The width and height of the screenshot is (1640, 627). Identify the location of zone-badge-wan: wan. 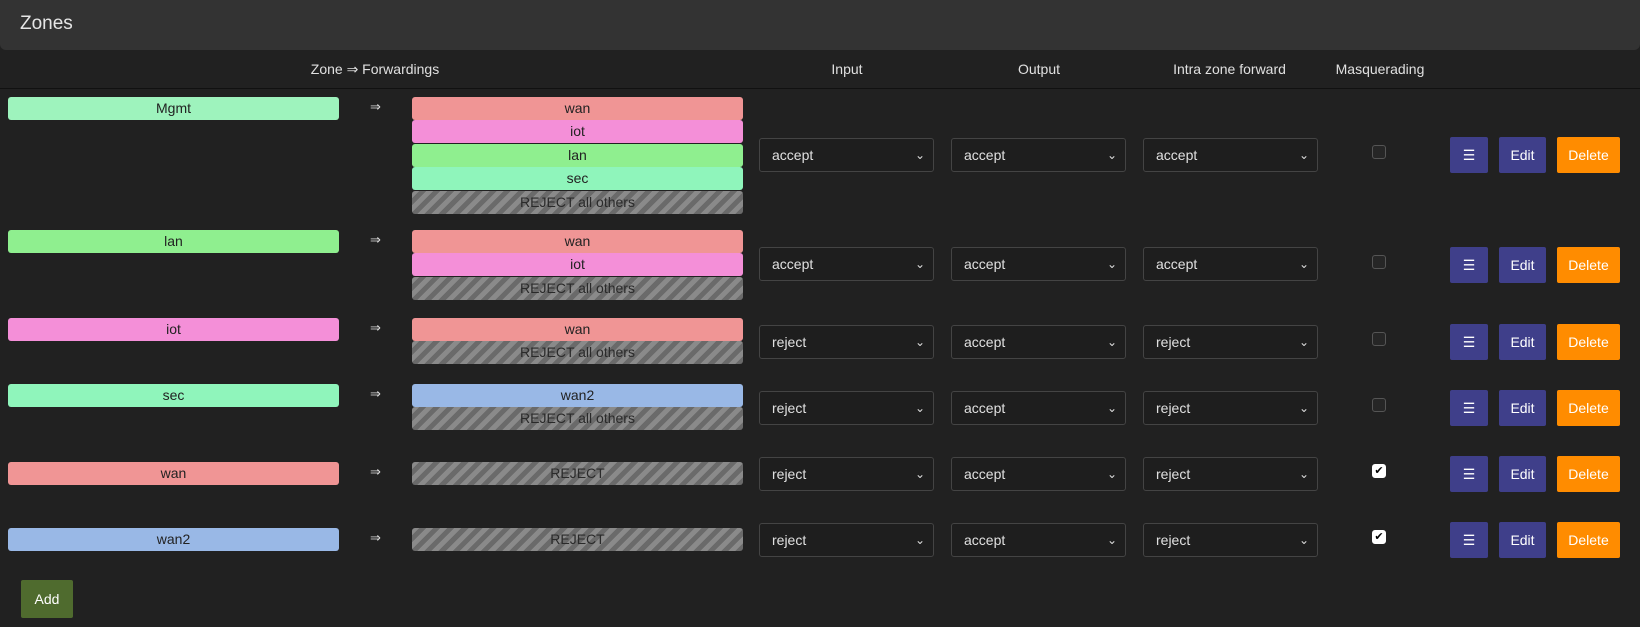
(173, 473).